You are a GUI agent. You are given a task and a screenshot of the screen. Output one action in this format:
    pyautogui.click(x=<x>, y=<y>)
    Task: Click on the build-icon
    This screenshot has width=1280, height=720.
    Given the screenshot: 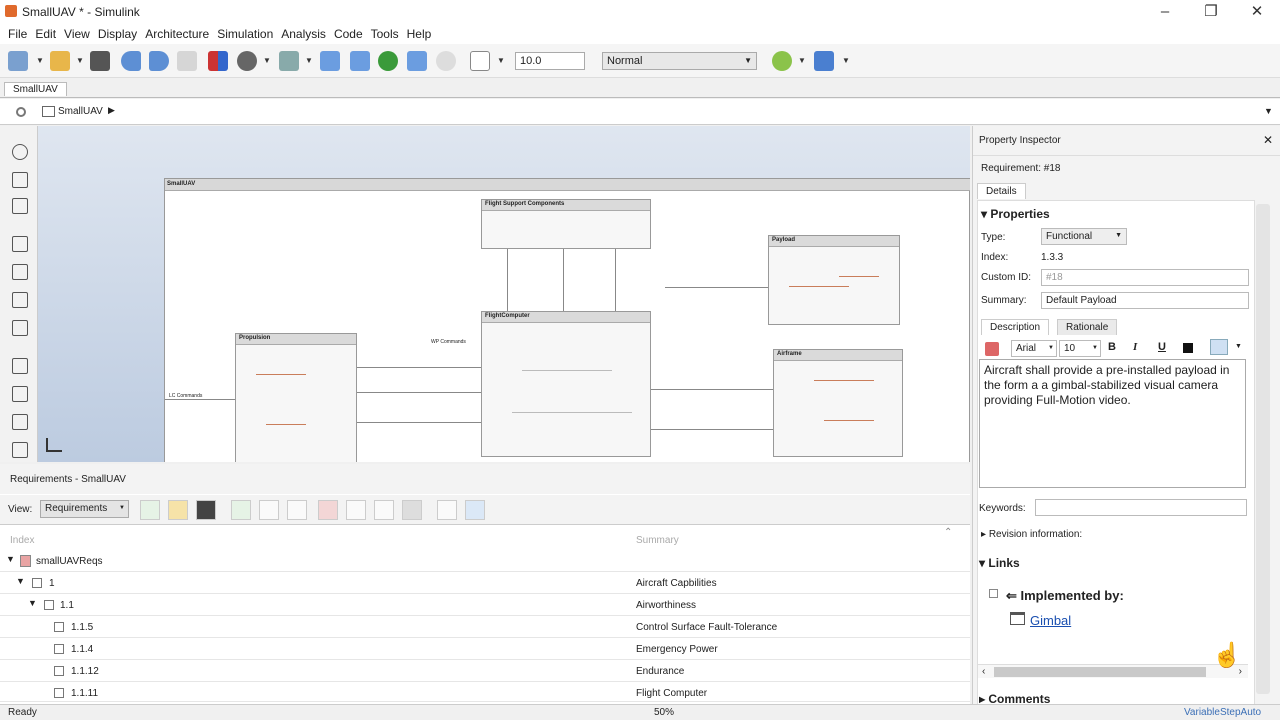 What is the action you would take?
    pyautogui.click(x=824, y=61)
    